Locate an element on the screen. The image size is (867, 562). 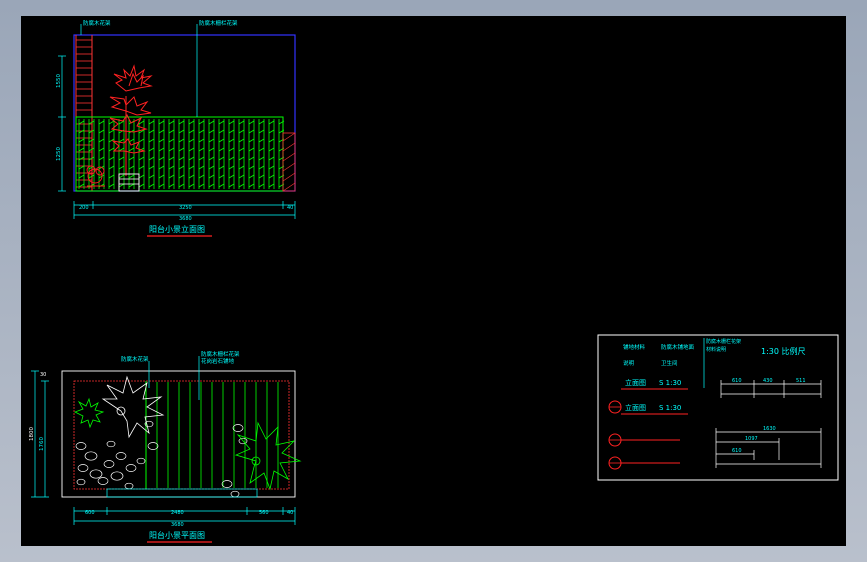
deck-planks is located at coordinates (212, 435).